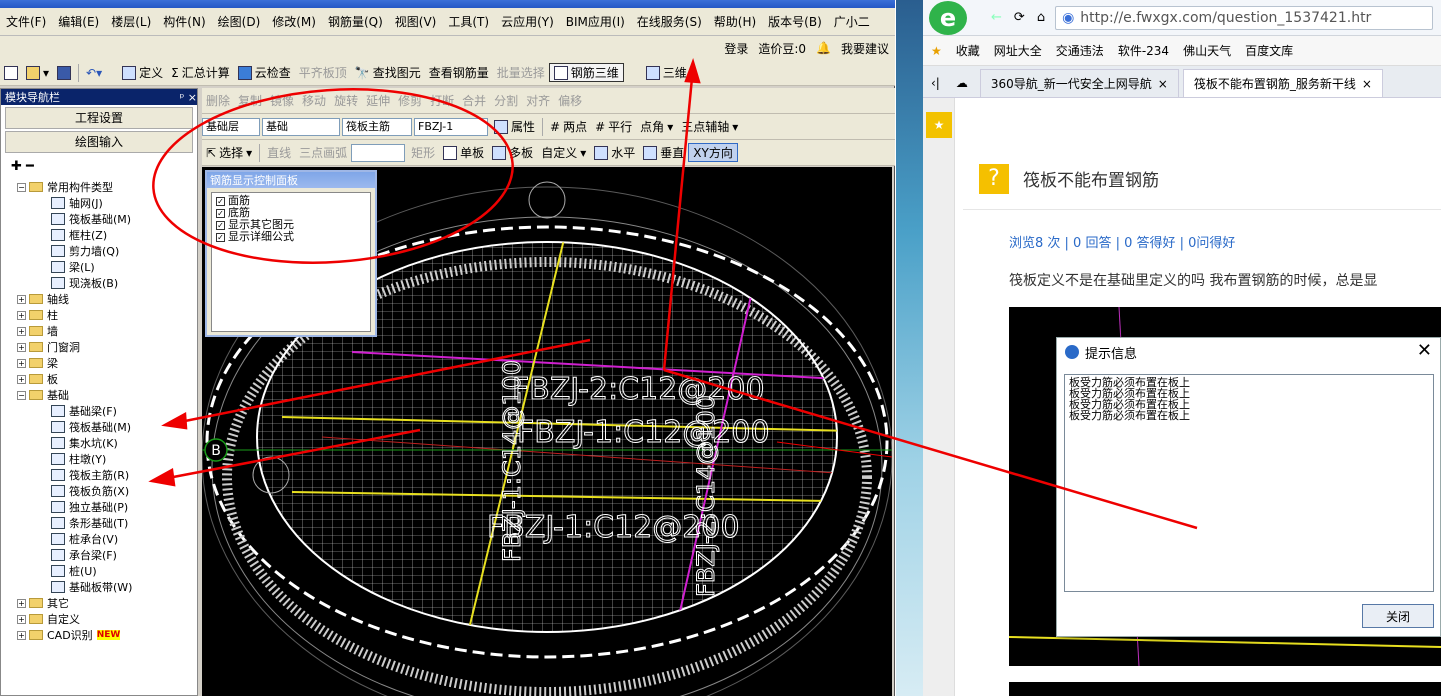  What do you see at coordinates (669, 21) in the screenshot?
I see `menu-online: 在线服务(S)` at bounding box center [669, 21].